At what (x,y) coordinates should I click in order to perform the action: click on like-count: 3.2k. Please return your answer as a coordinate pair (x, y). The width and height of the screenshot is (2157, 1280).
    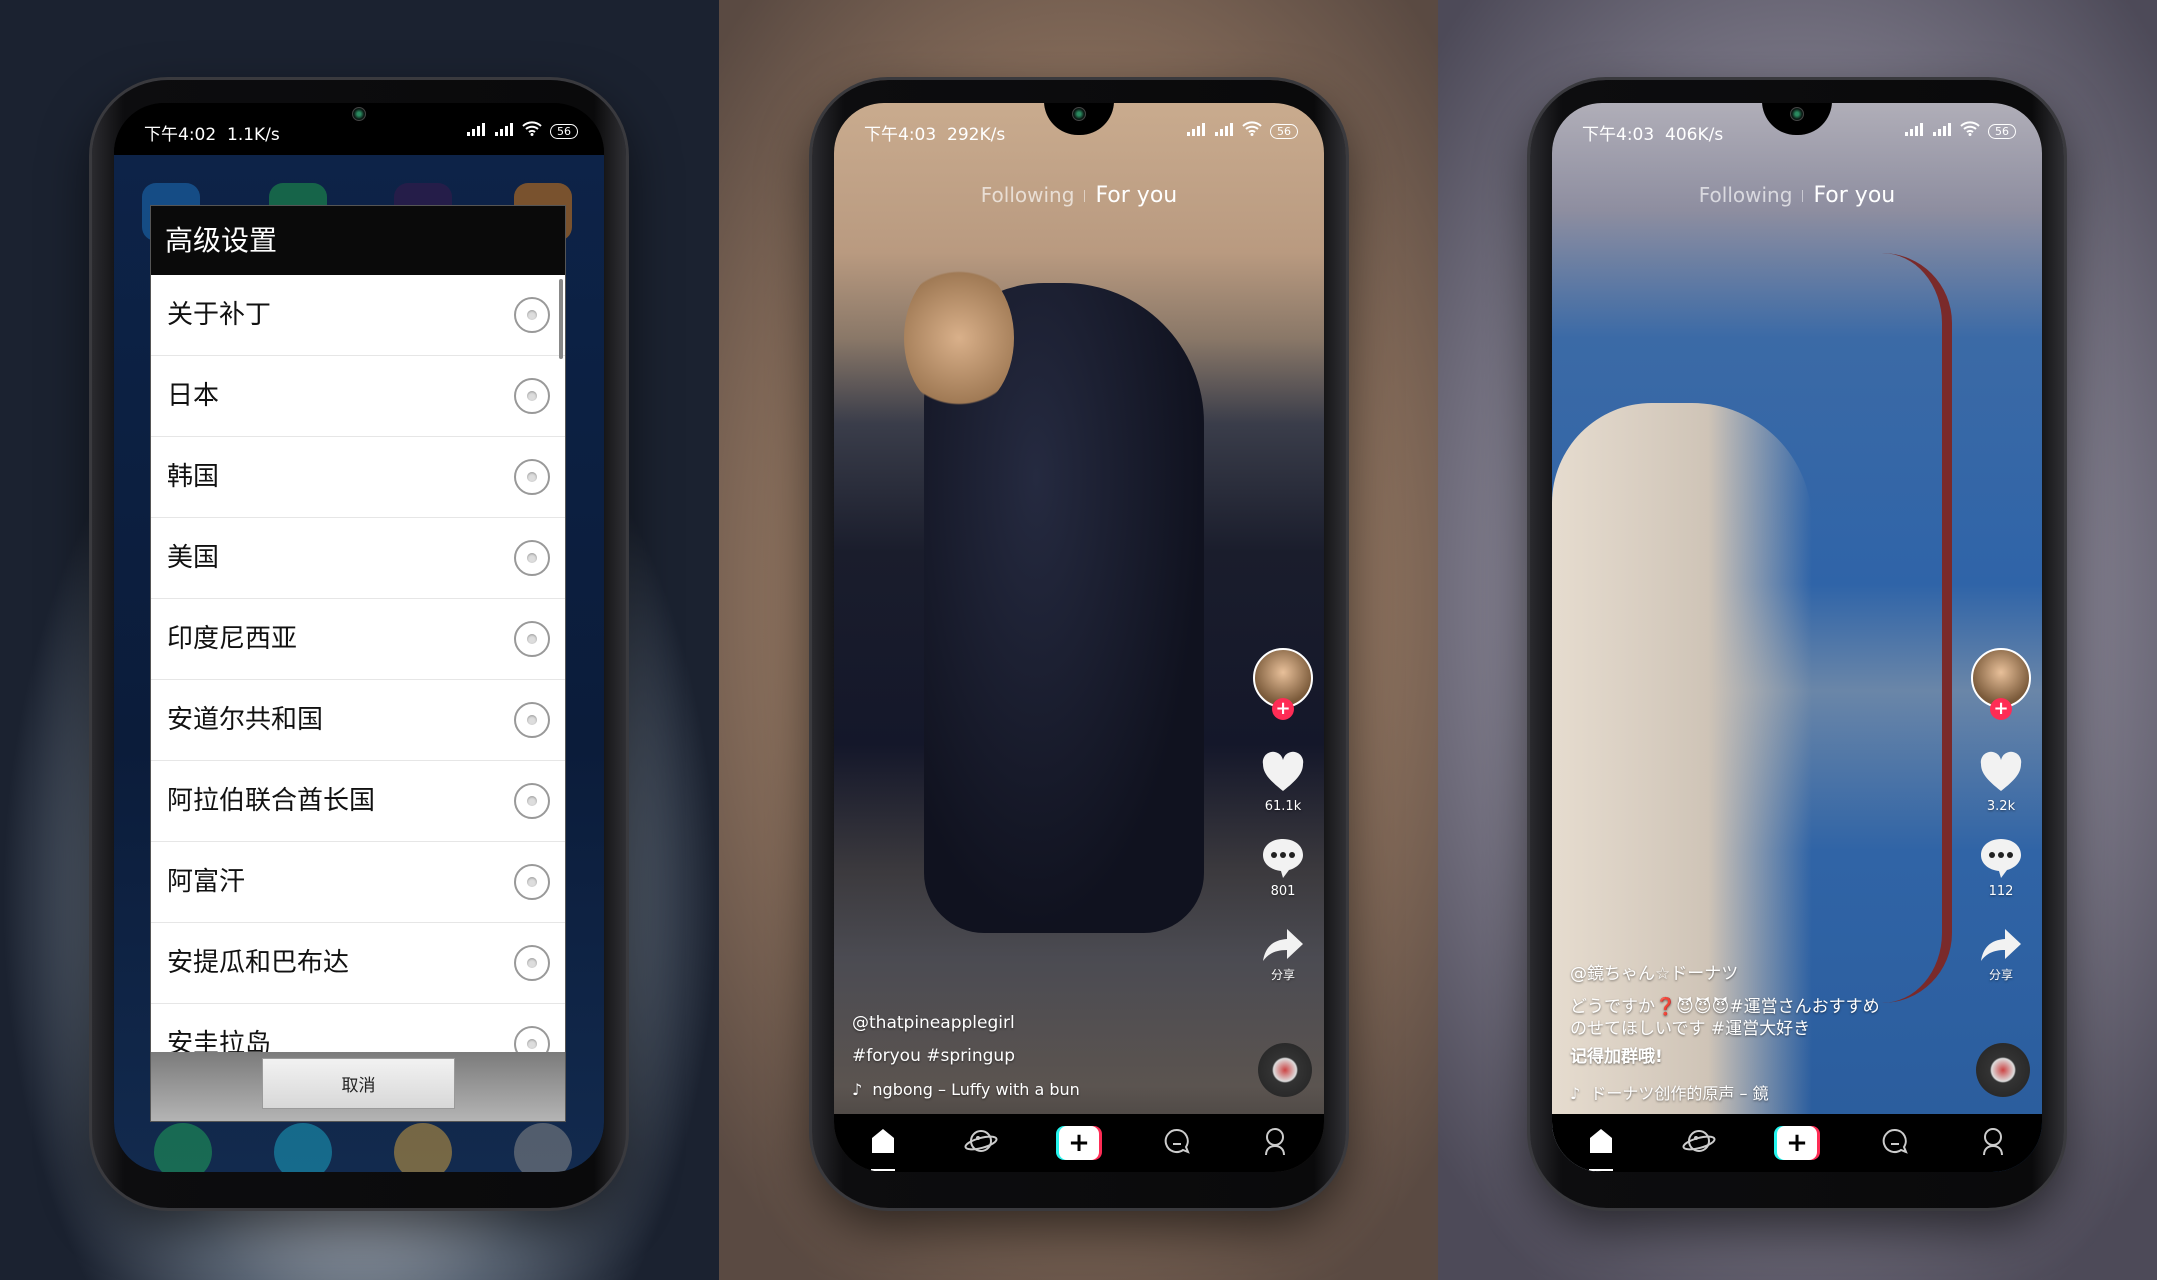
    Looking at the image, I should click on (2001, 806).